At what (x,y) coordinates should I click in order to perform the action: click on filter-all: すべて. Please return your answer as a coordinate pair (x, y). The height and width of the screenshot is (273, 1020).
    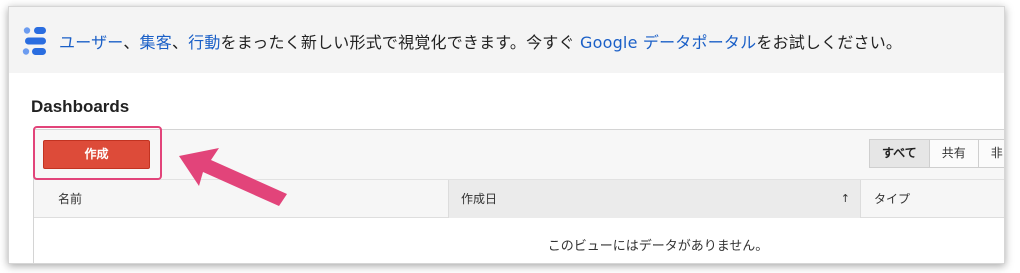
    Looking at the image, I should click on (899, 153).